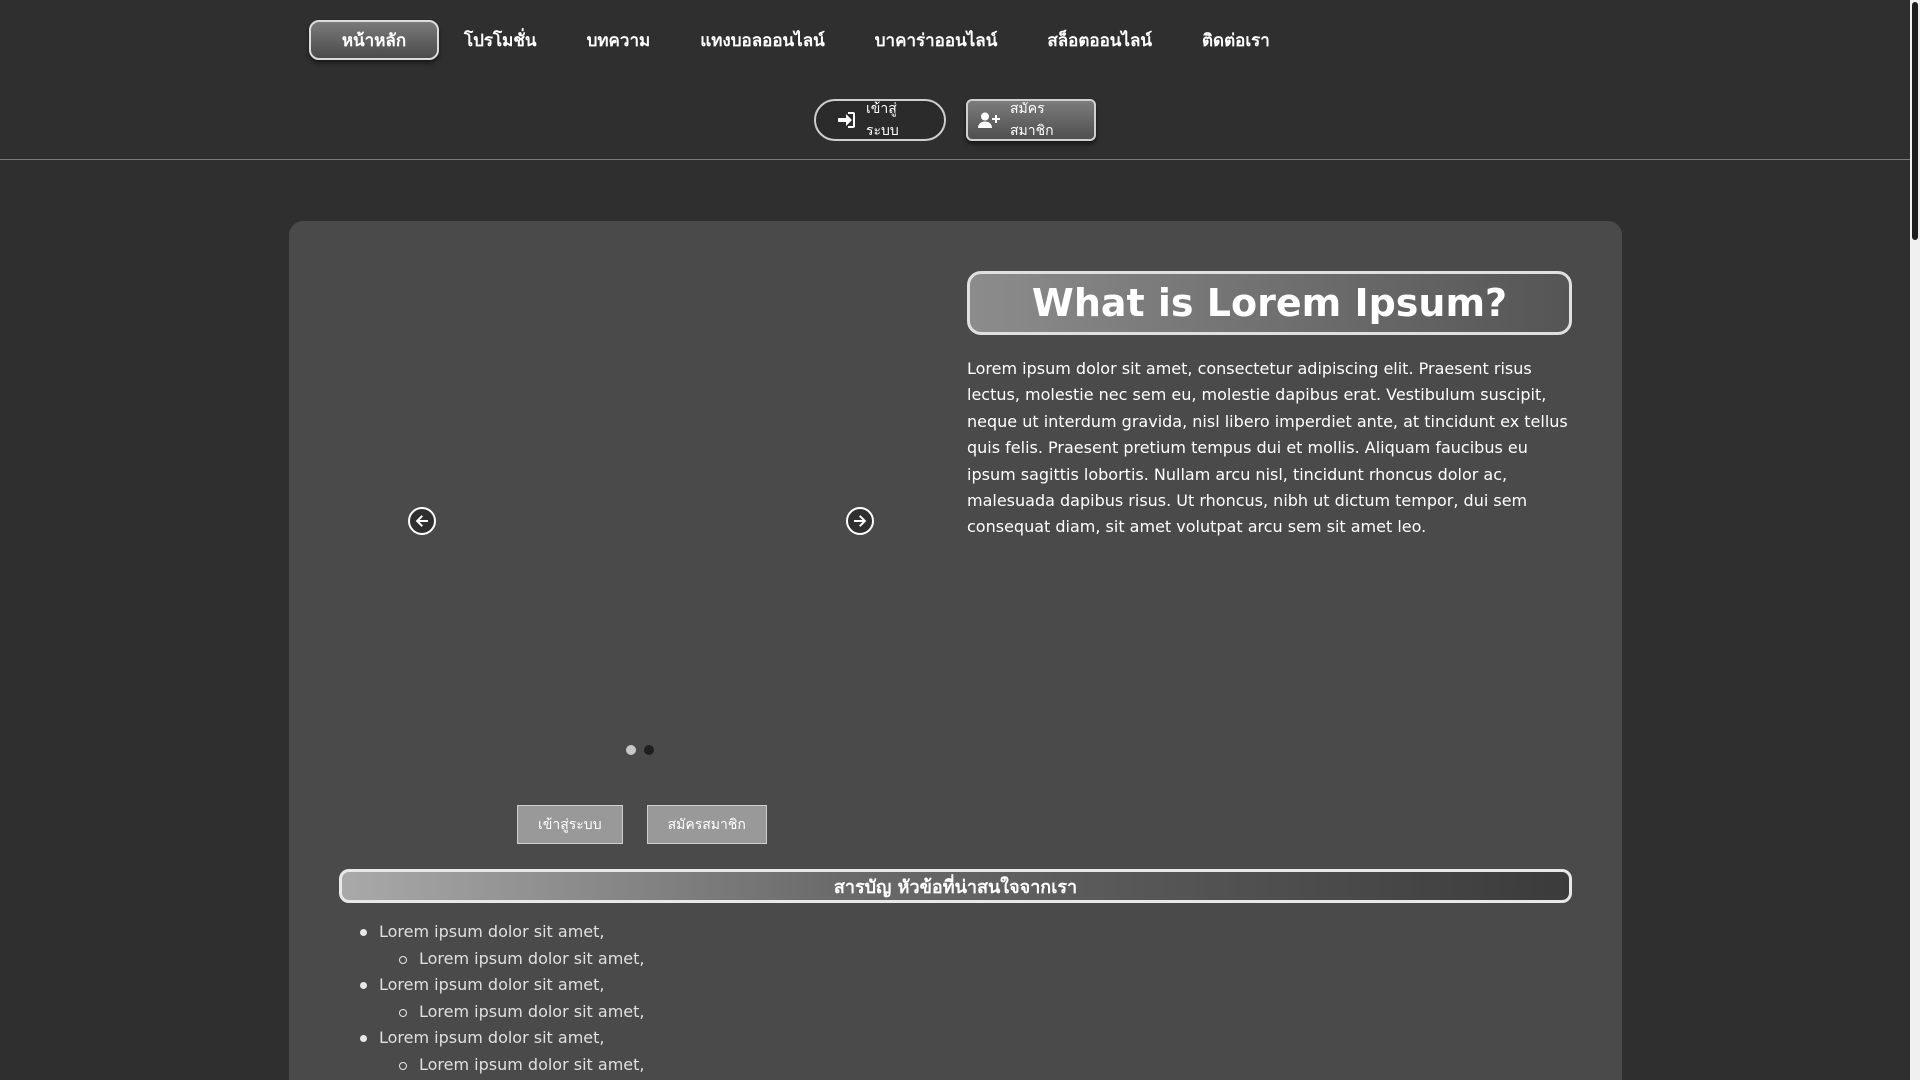 This screenshot has height=1080, width=1920. I want to click on login-button: เข้าสู่ระบบ, so click(880, 120).